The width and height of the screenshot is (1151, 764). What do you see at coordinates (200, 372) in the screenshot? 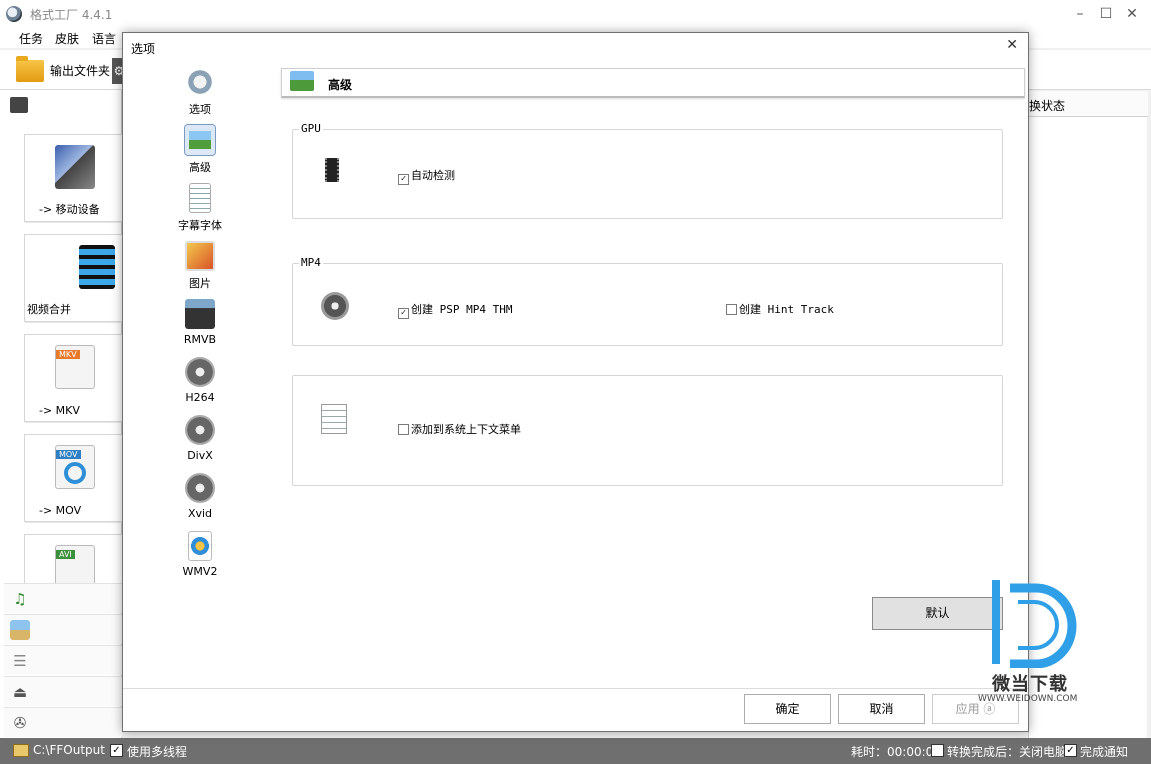
I see `h264-icon` at bounding box center [200, 372].